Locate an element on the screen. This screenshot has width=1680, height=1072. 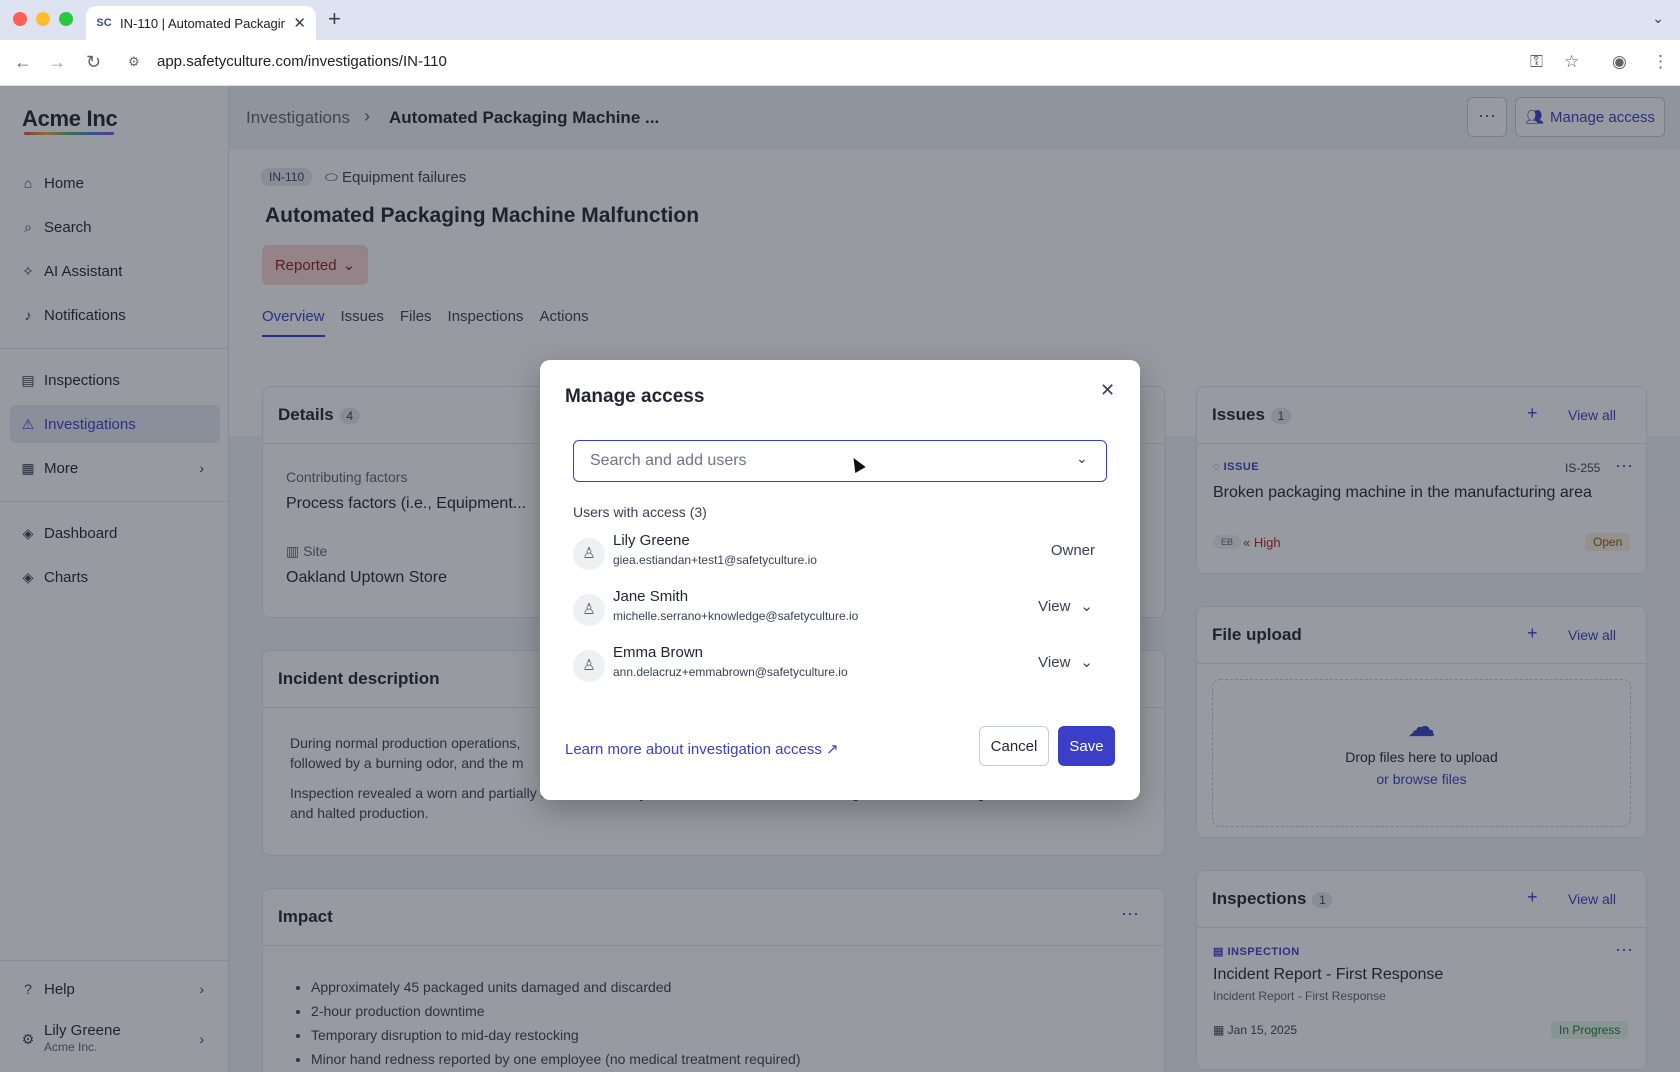
back-icon: ← is located at coordinates (23, 62).